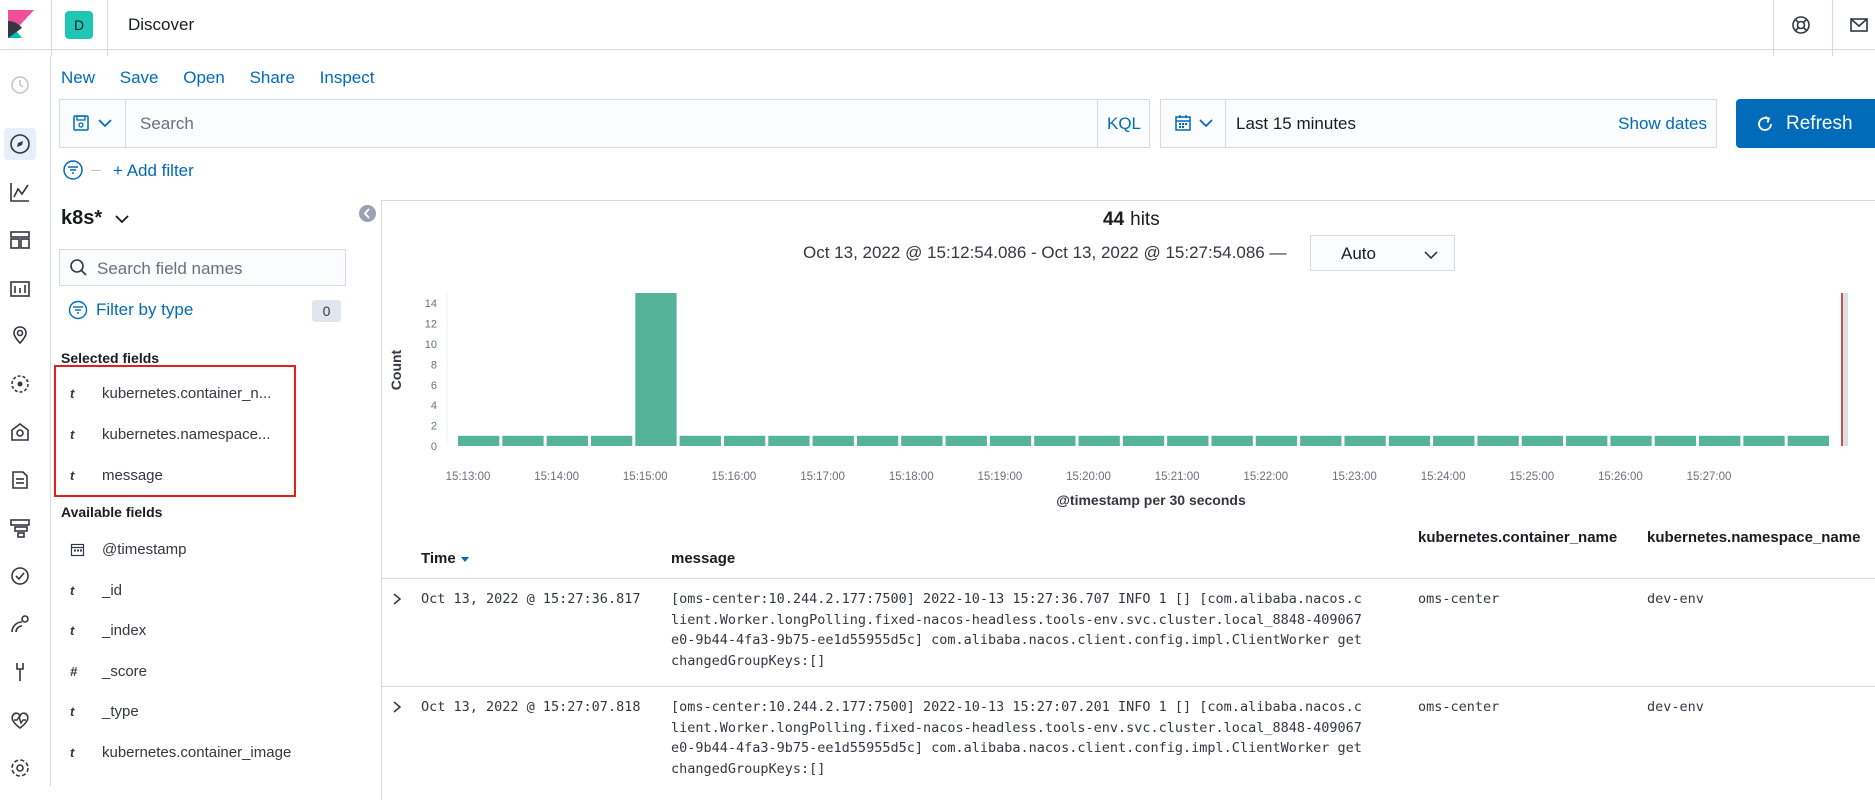 Image resolution: width=1875 pixels, height=800 pixels. What do you see at coordinates (20, 288) in the screenshot?
I see `canvas-icon` at bounding box center [20, 288].